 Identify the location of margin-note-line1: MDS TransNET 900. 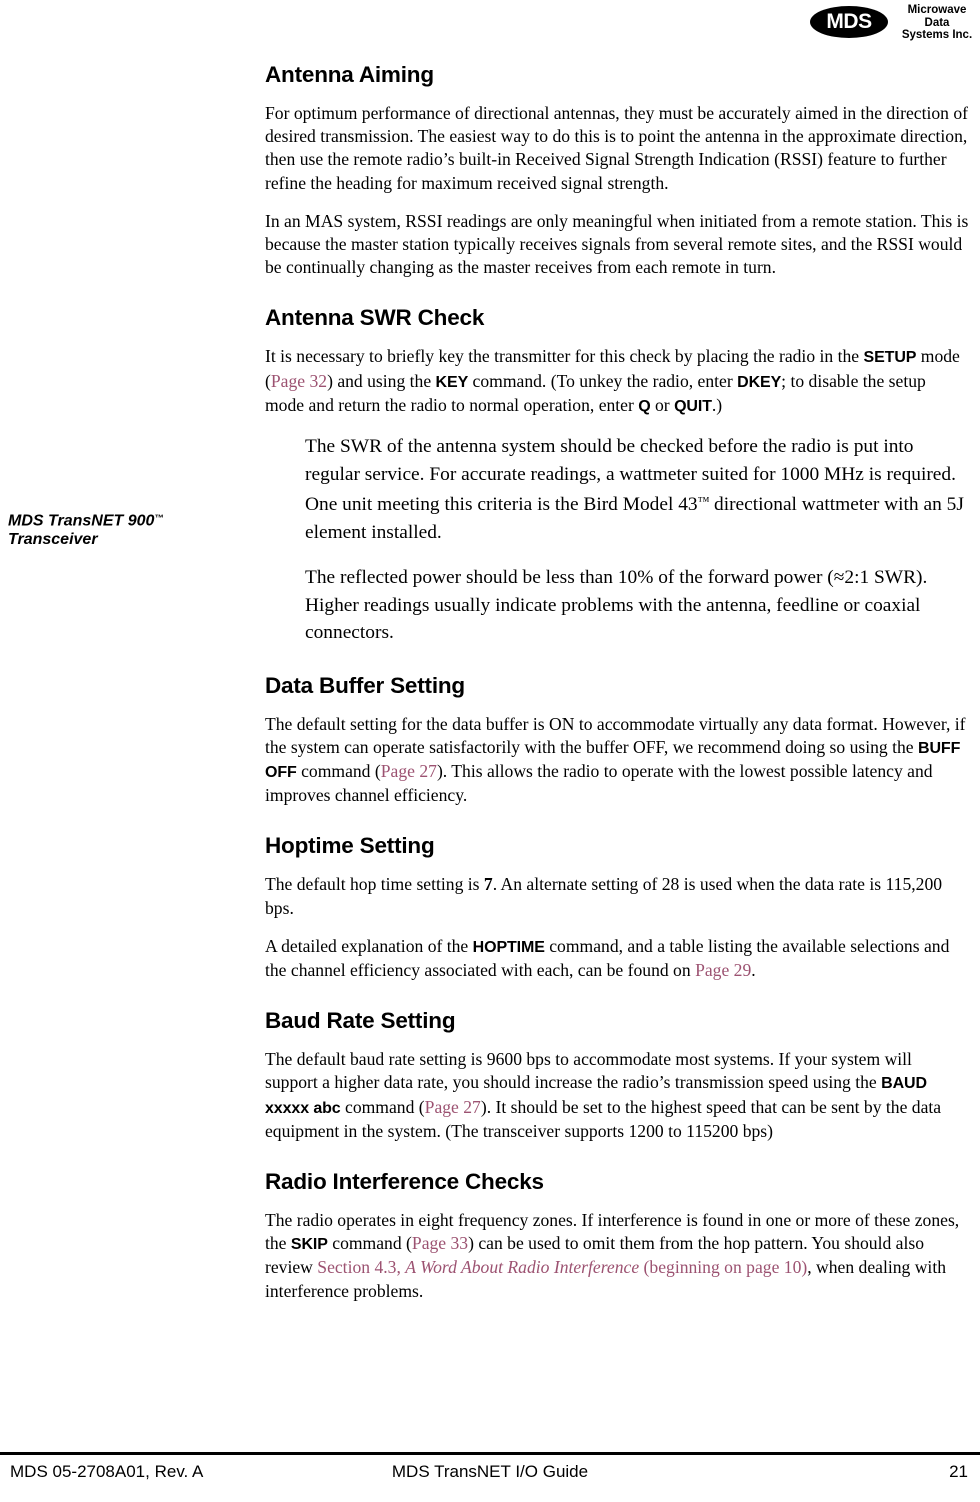
(81, 521).